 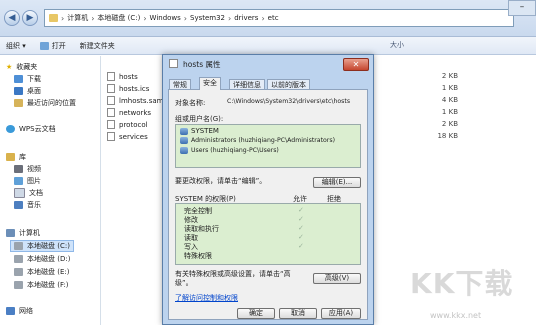 What do you see at coordinates (53, 18) in the screenshot?
I see `folder-icon` at bounding box center [53, 18].